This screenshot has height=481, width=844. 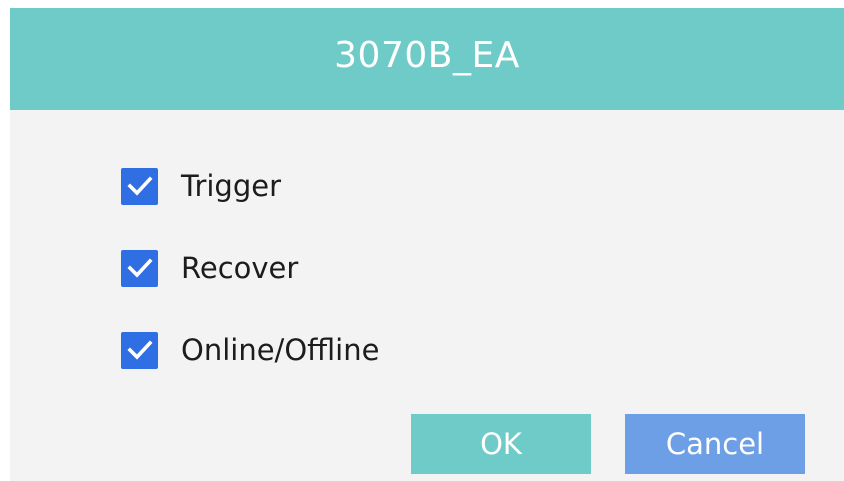 I want to click on trigger-label: Trigger, so click(x=231, y=186).